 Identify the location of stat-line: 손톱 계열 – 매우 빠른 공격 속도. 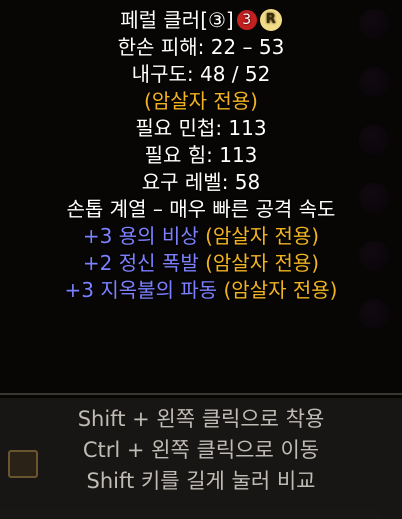
(201, 209).